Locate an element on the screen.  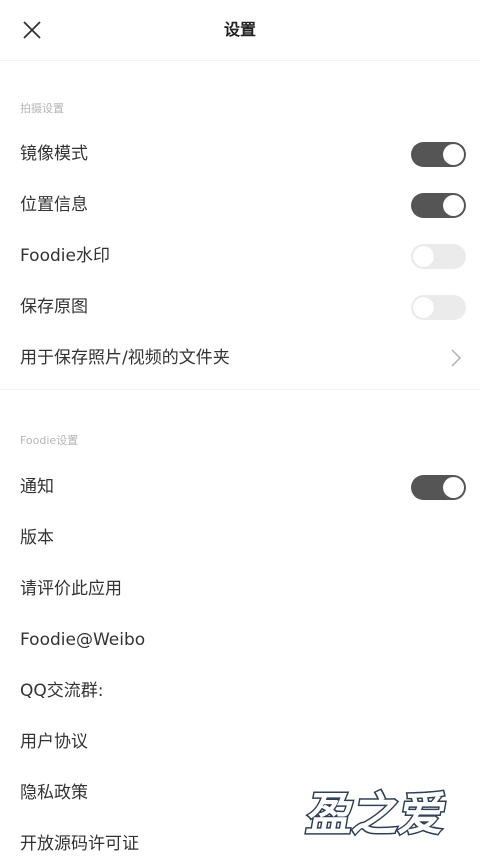
notifications-toggle is located at coordinates (438, 487).